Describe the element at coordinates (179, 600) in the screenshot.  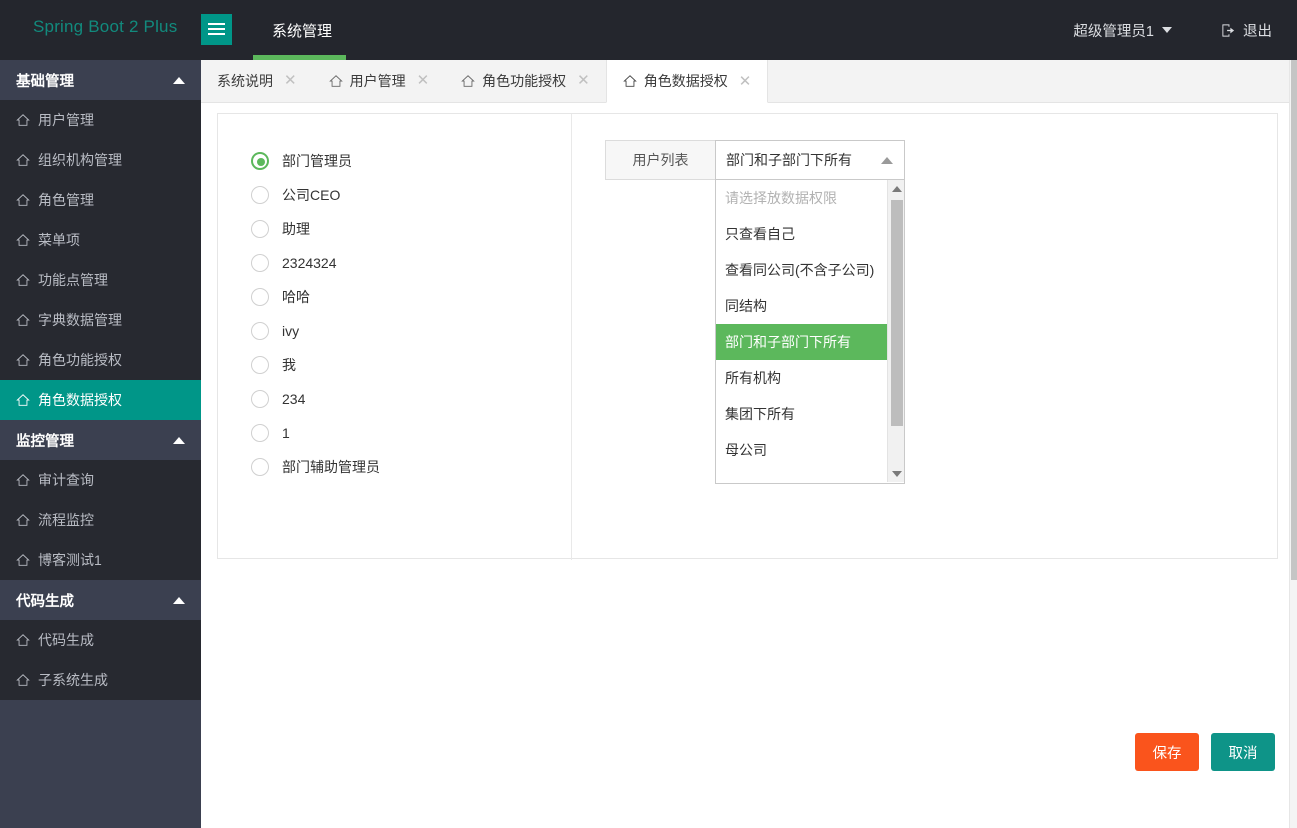
I see `chevron-up-icon` at that location.